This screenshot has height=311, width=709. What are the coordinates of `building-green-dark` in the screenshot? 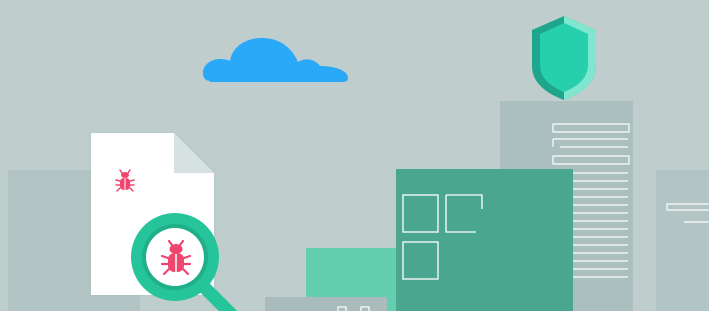 It's located at (484, 240).